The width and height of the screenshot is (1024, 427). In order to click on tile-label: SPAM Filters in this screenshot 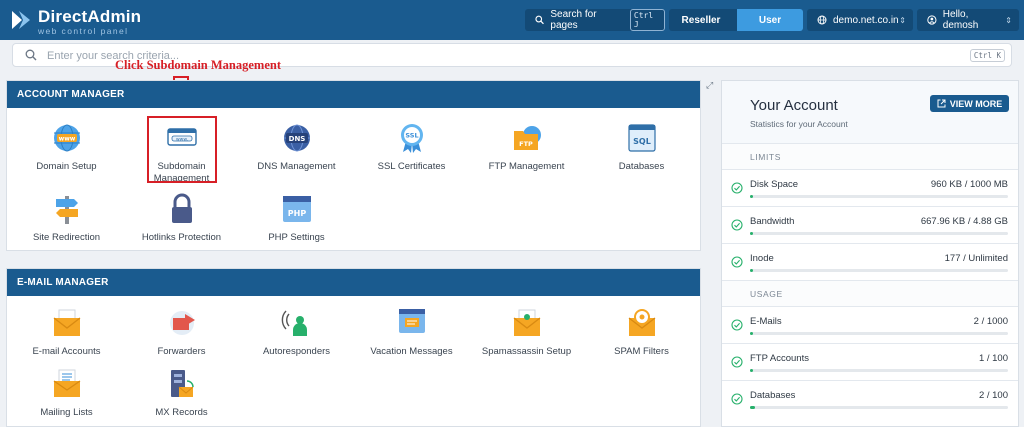, I will do `click(641, 351)`.